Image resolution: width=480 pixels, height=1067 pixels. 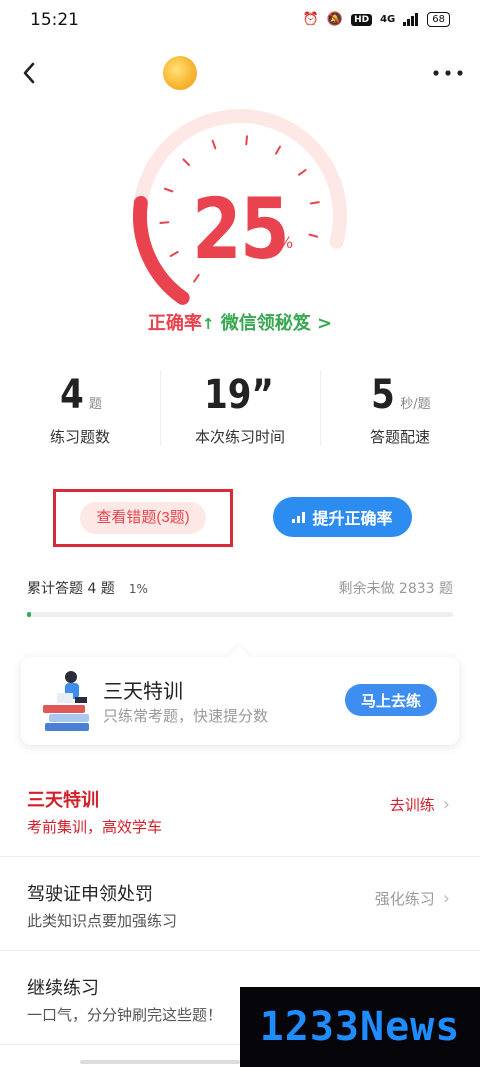 I want to click on list-item-title: 继续练习, so click(x=63, y=988).